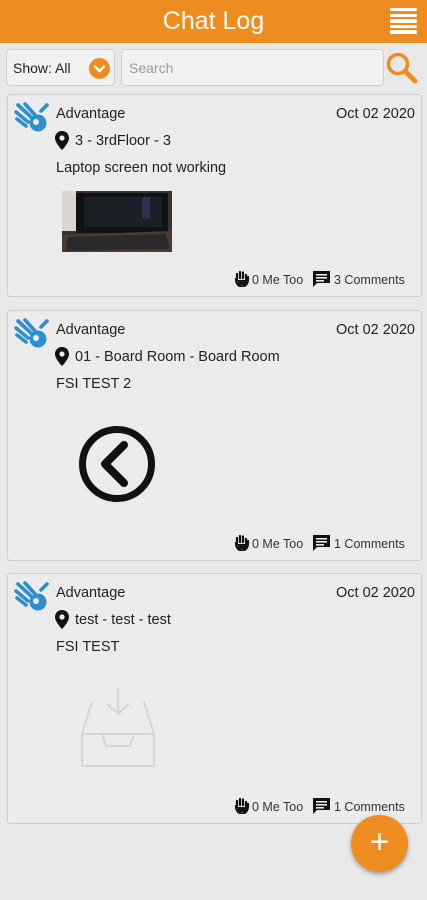 Image resolution: width=427 pixels, height=900 pixels. Describe the element at coordinates (123, 620) in the screenshot. I see `post-location: test - test - test` at that location.